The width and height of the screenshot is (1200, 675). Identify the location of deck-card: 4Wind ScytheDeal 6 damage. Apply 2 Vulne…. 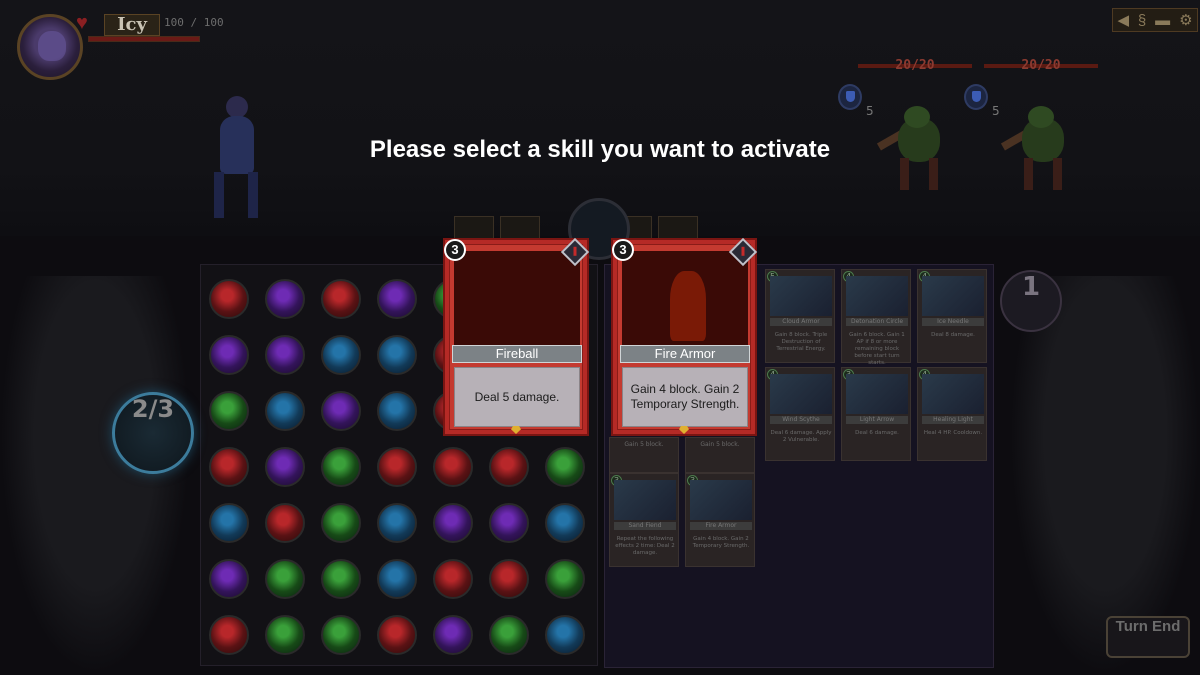
(800, 414).